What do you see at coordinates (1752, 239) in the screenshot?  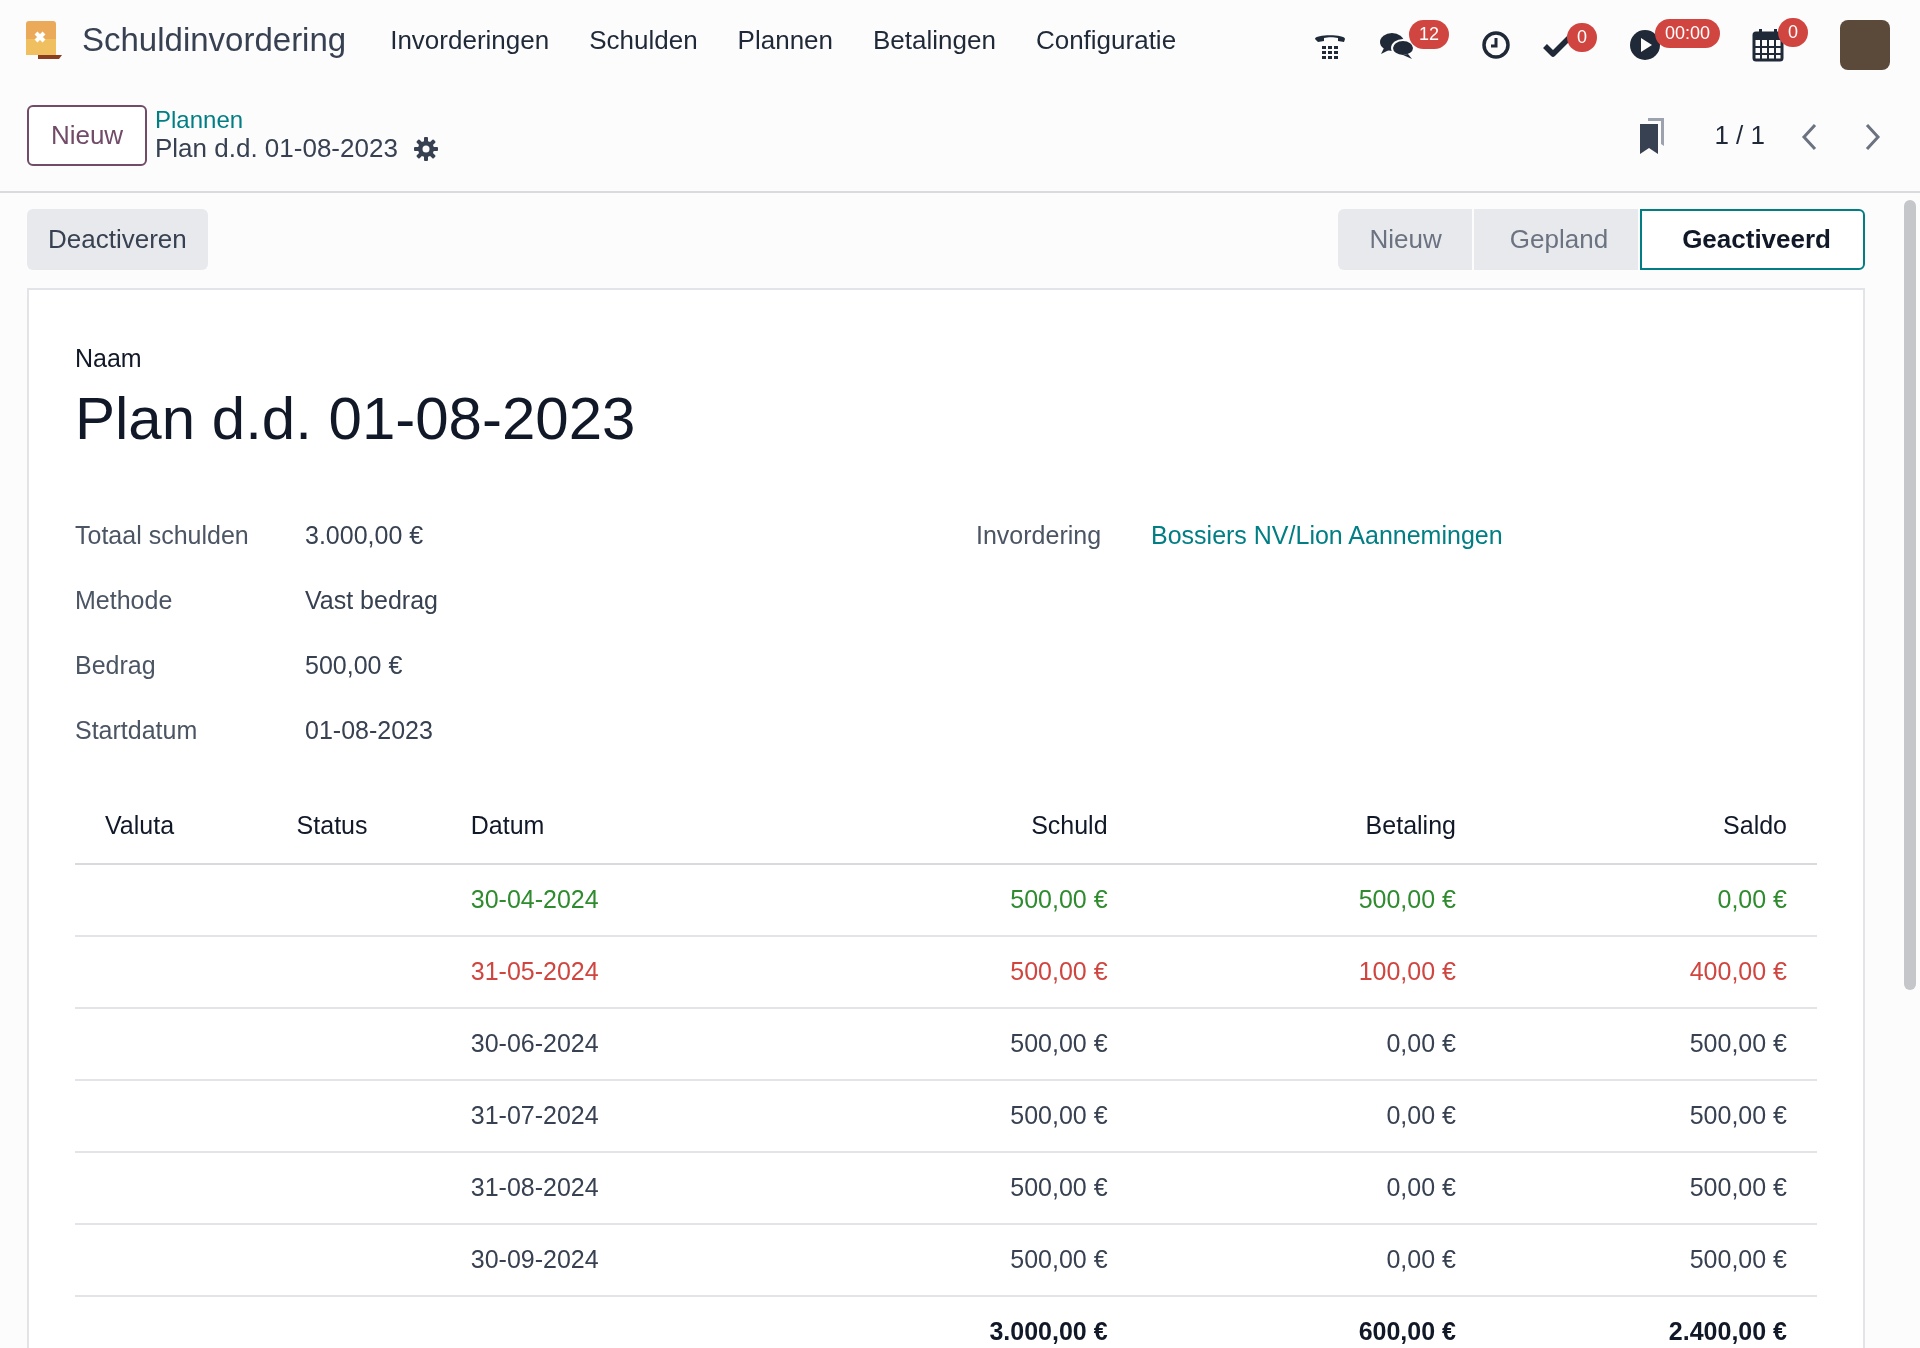 I see `status-stage: Geactiveerd` at bounding box center [1752, 239].